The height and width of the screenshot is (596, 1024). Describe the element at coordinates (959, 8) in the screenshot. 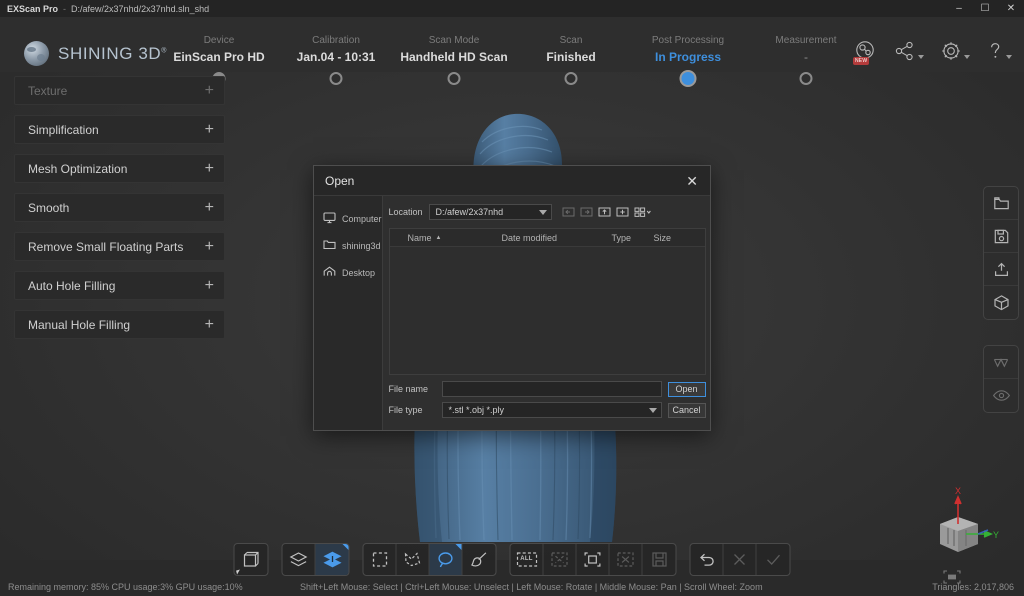

I see `minimize-button: –` at that location.